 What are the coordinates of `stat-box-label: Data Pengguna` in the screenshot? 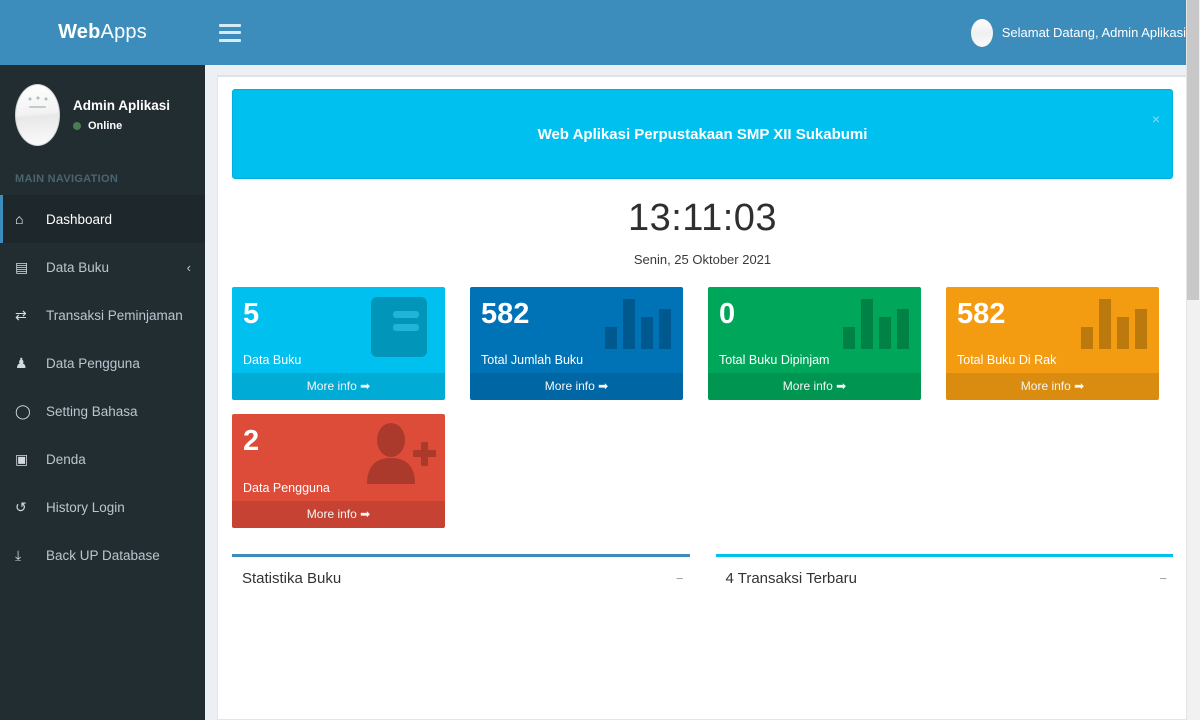 It's located at (286, 487).